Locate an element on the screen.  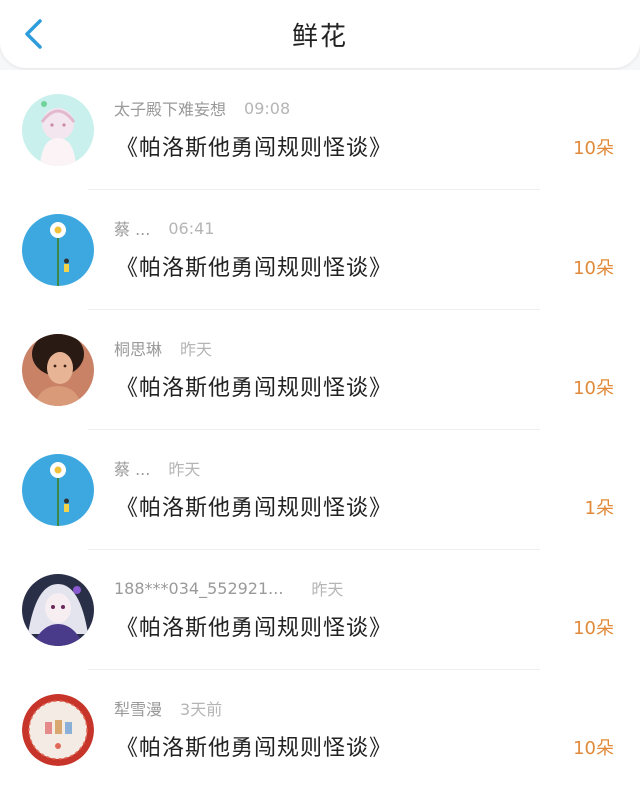
user-name: 太子殿下难妄想 is located at coordinates (170, 109).